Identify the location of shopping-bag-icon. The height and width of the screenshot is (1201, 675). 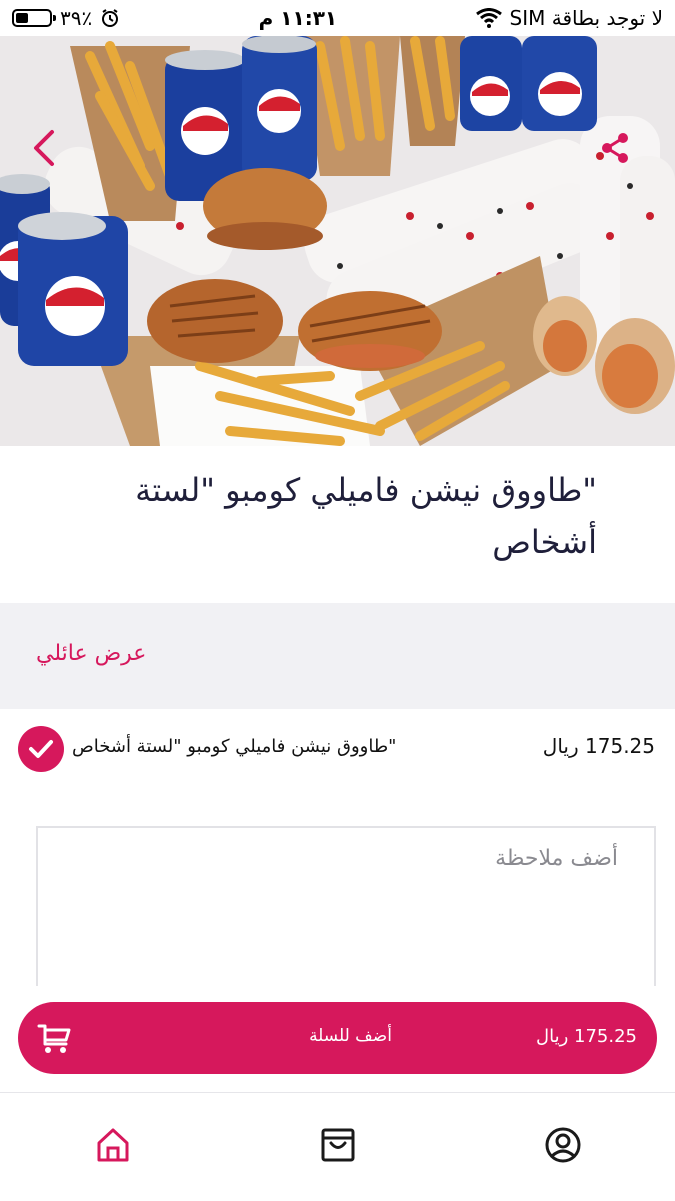
(338, 1145).